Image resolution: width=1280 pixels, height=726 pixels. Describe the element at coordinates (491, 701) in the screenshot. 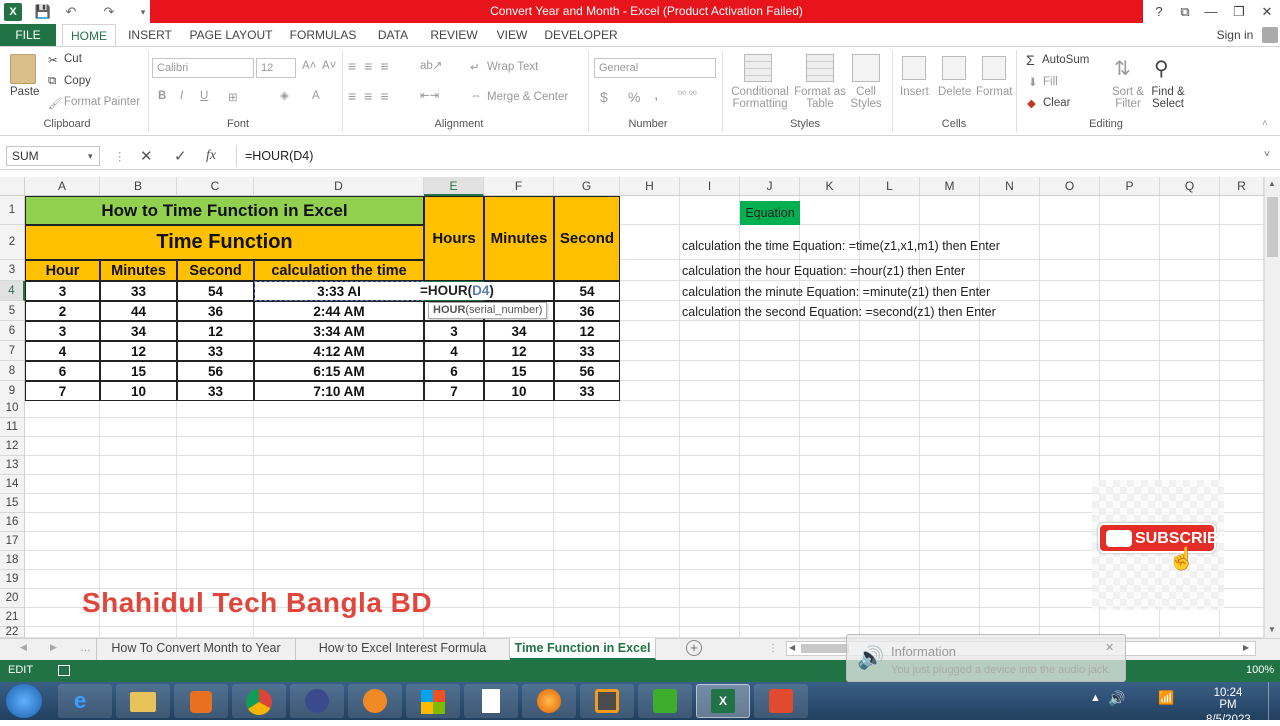

I see `taskbar-document-icon` at that location.